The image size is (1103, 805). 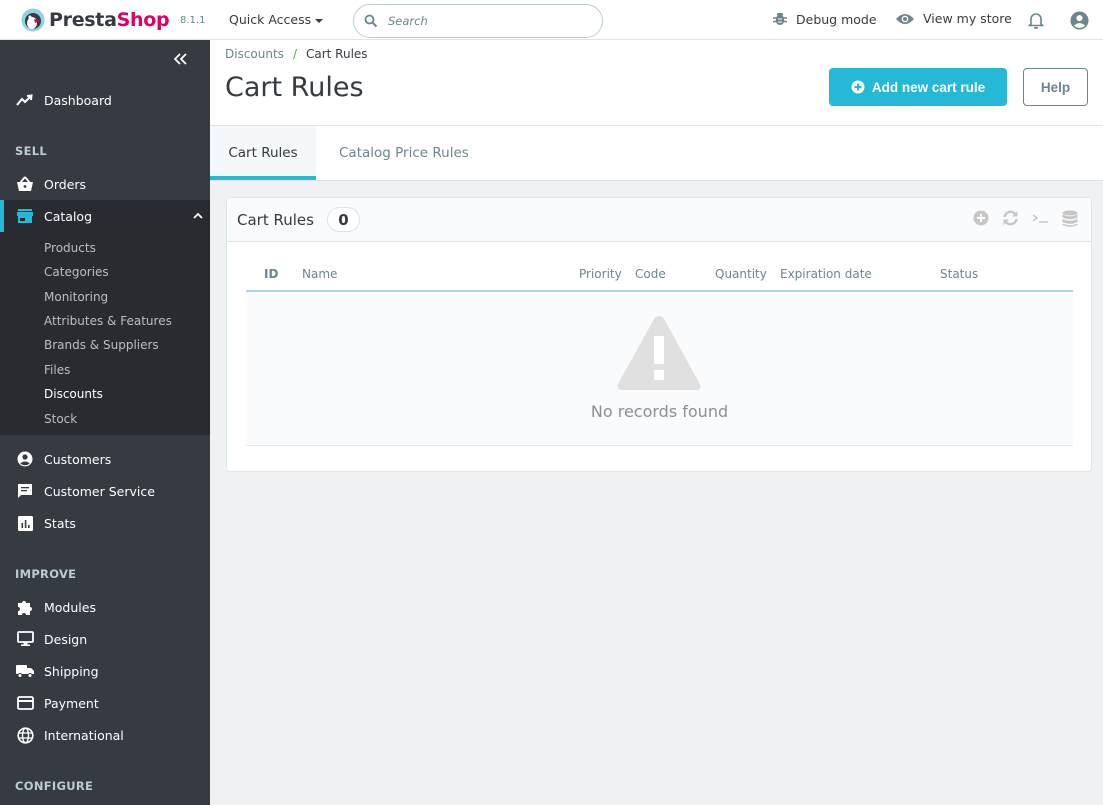 What do you see at coordinates (1036, 20) in the screenshot?
I see `notifications-bell-icon` at bounding box center [1036, 20].